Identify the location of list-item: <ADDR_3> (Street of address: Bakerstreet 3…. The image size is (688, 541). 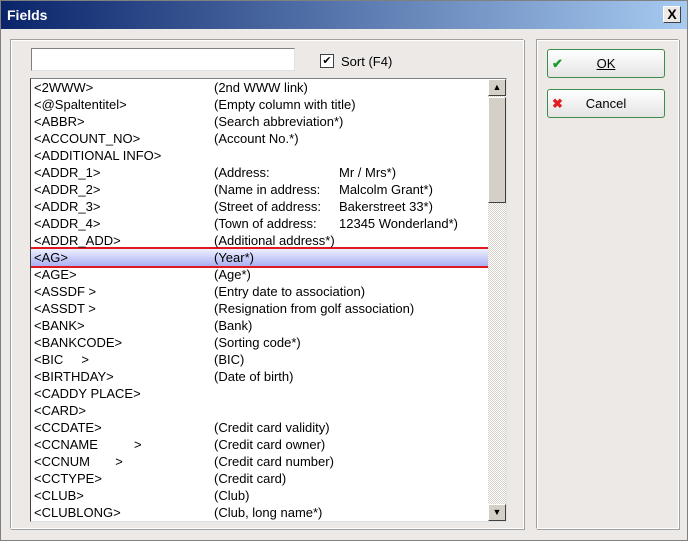
(260, 206).